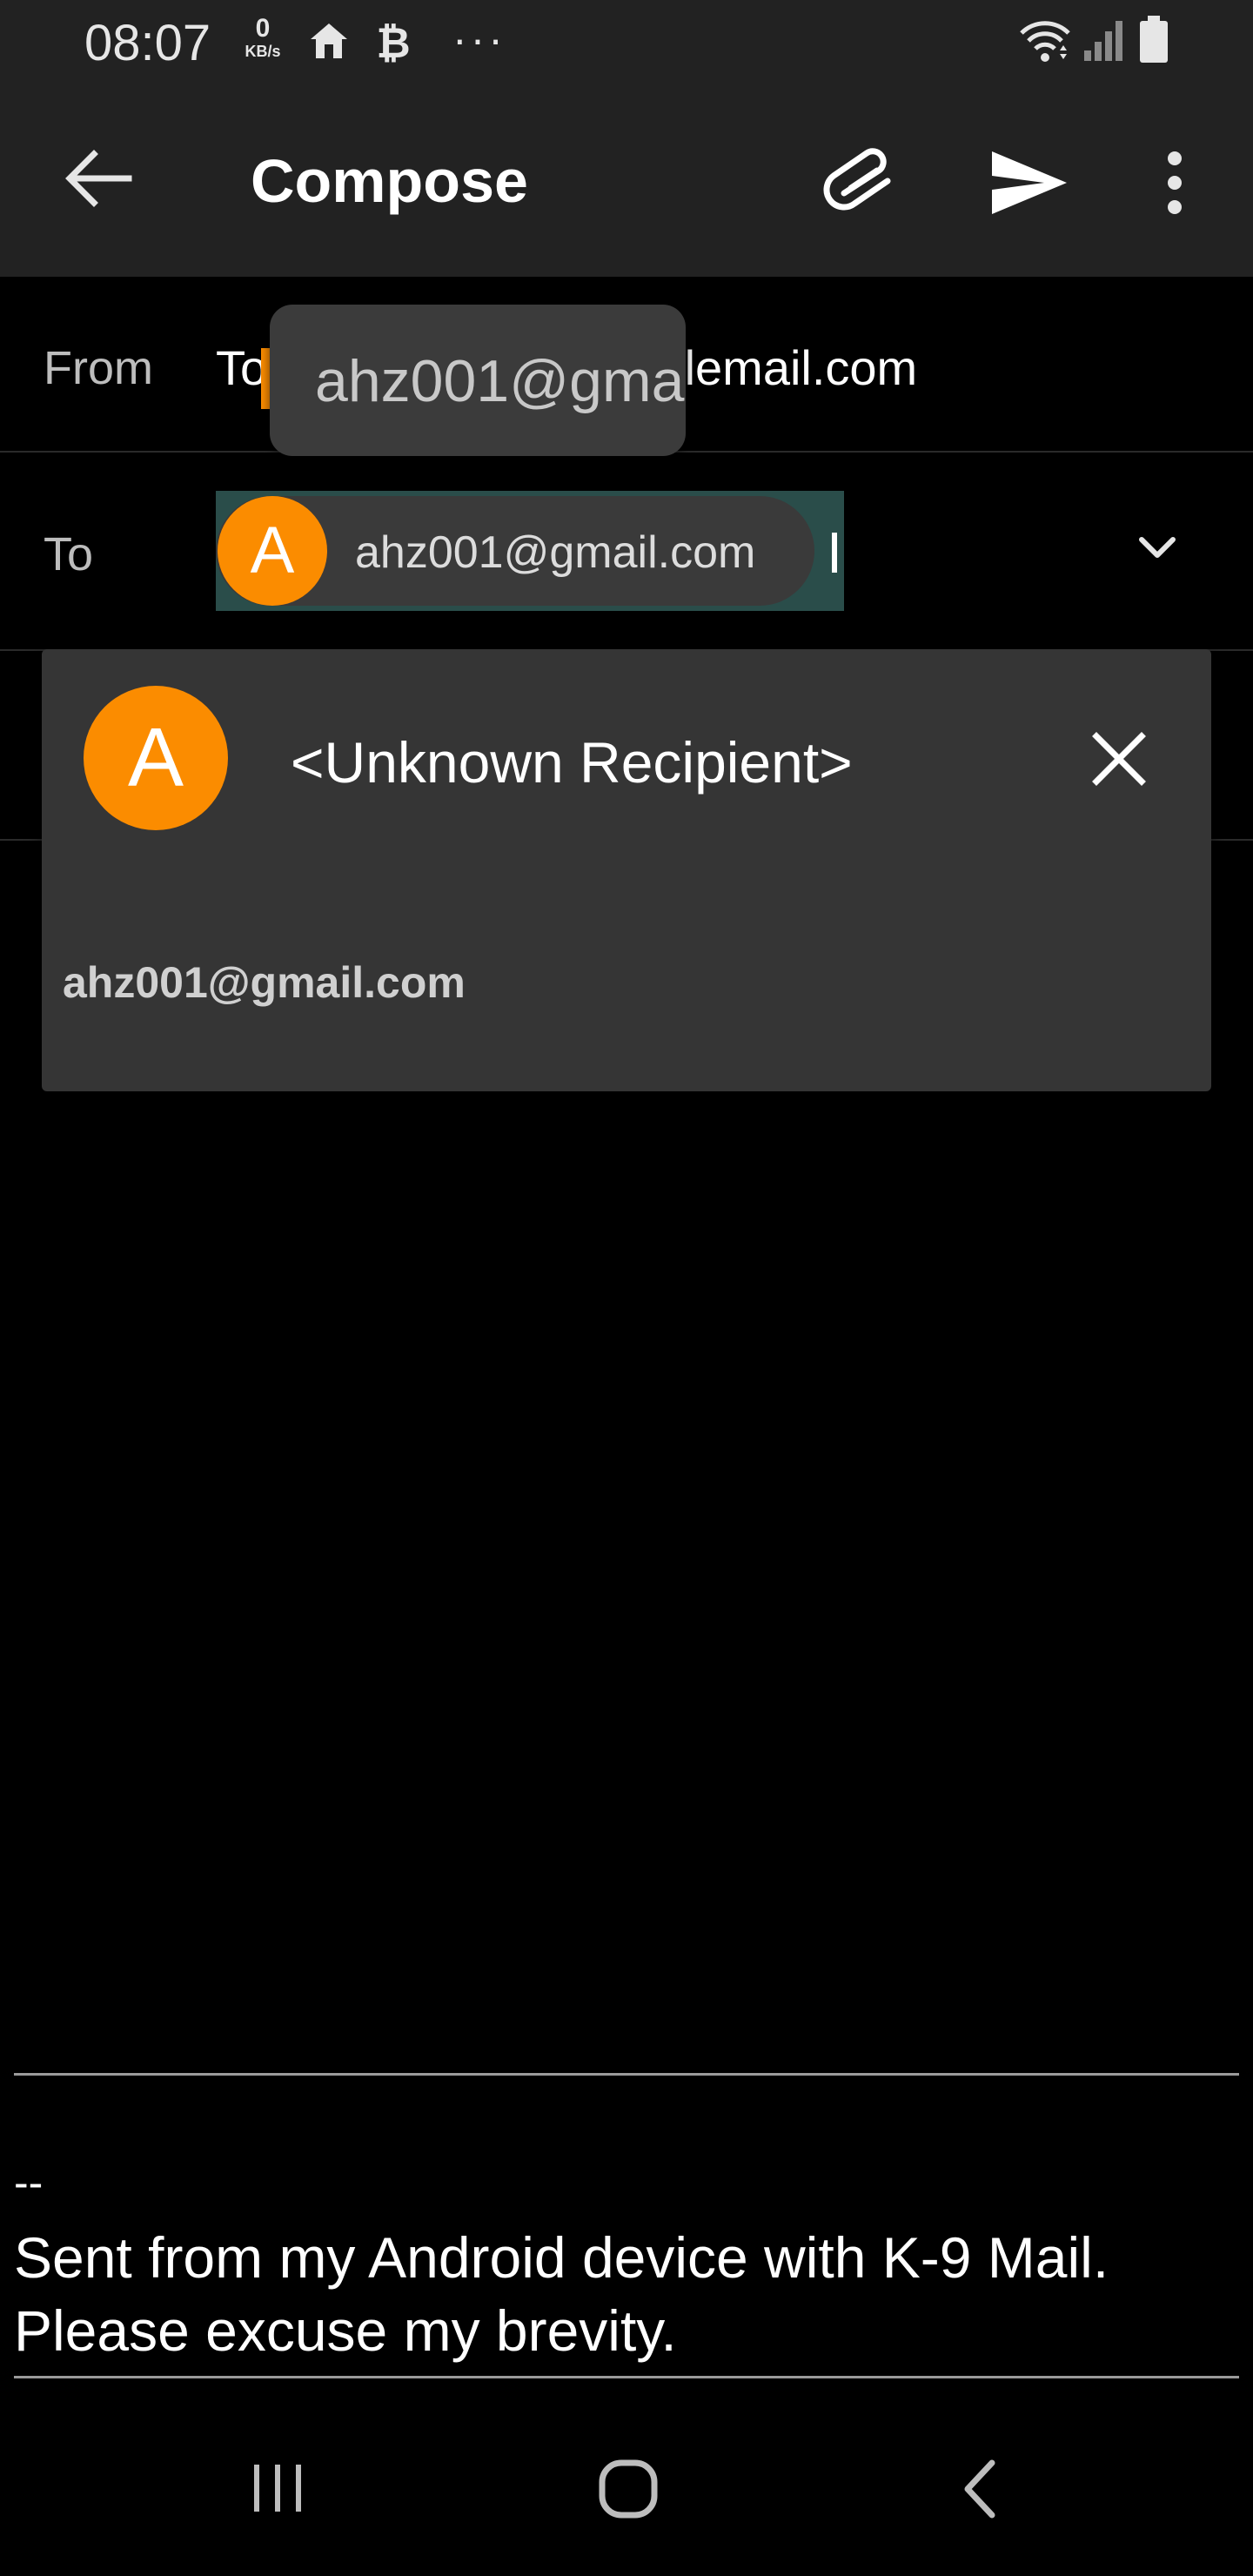 The width and height of the screenshot is (1253, 2576). I want to click on signature-bottom-border, so click(626, 2377).